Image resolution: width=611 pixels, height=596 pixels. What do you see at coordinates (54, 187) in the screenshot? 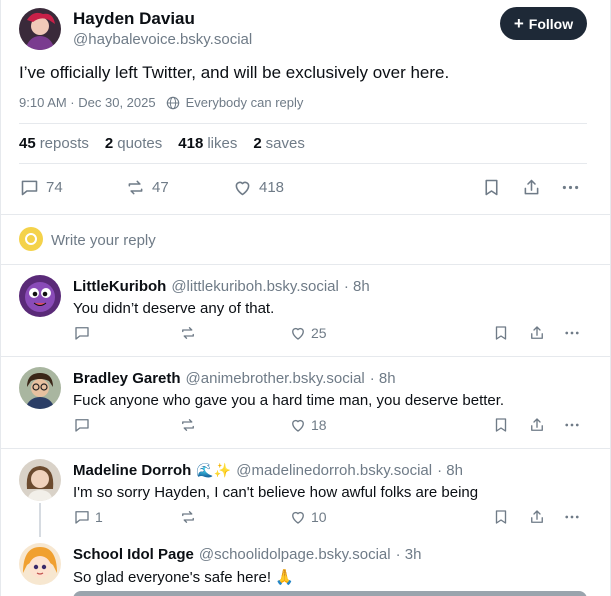
I see `reply-count: 74` at bounding box center [54, 187].